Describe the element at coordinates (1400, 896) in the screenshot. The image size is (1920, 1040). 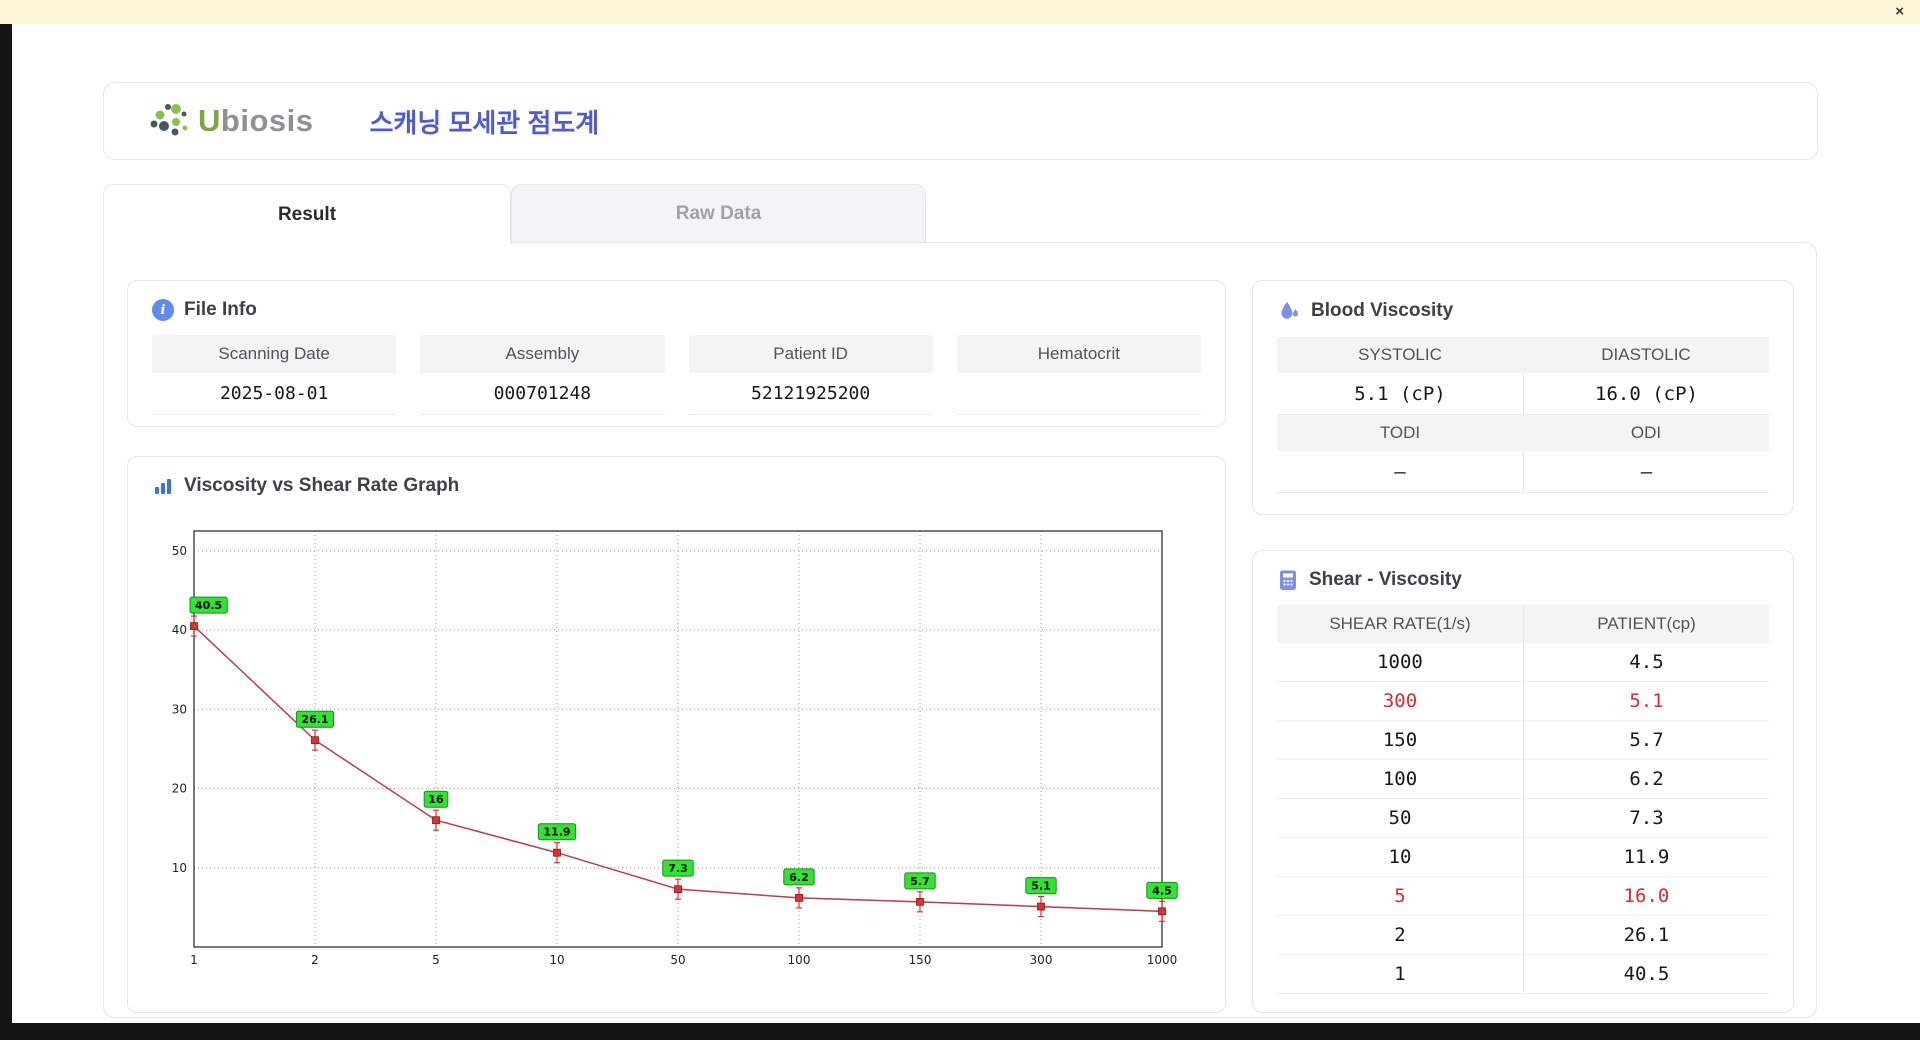
I see `shear-rate-cell: 5` at that location.